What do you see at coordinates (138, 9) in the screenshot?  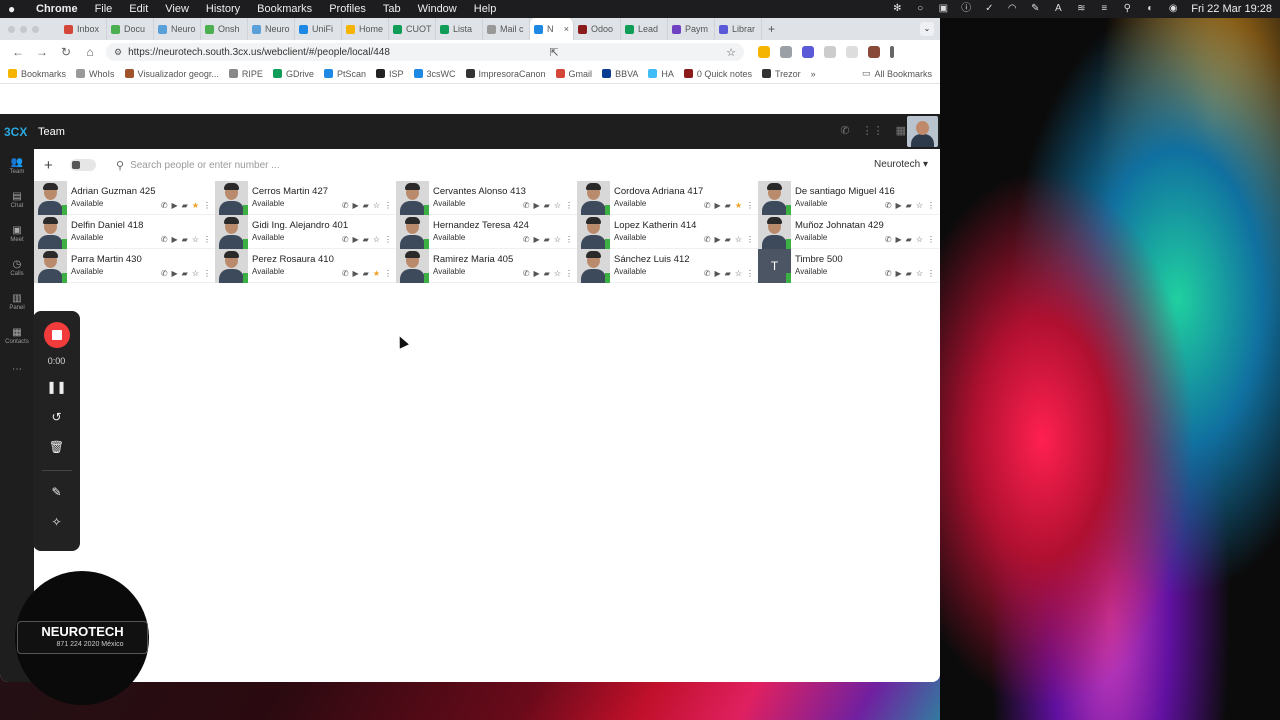 I see `menu-edit: Edit` at bounding box center [138, 9].